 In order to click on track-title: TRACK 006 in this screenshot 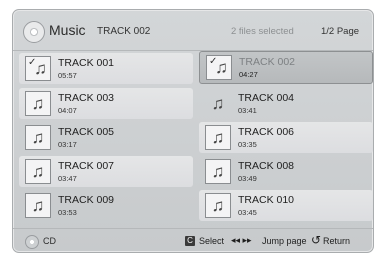, I will do `click(266, 132)`.